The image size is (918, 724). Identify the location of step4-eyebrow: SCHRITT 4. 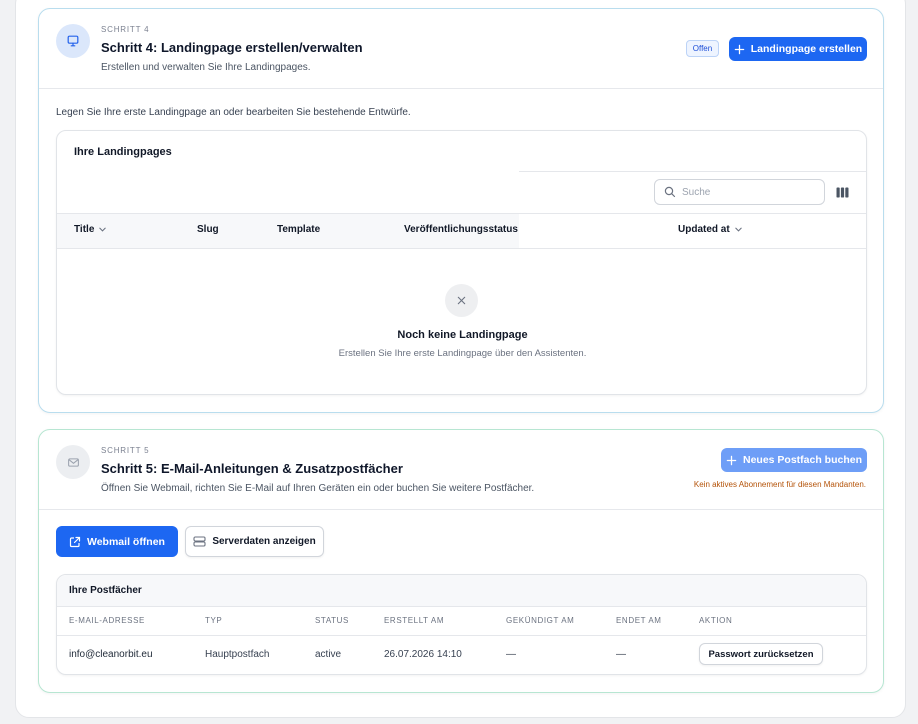
(125, 29).